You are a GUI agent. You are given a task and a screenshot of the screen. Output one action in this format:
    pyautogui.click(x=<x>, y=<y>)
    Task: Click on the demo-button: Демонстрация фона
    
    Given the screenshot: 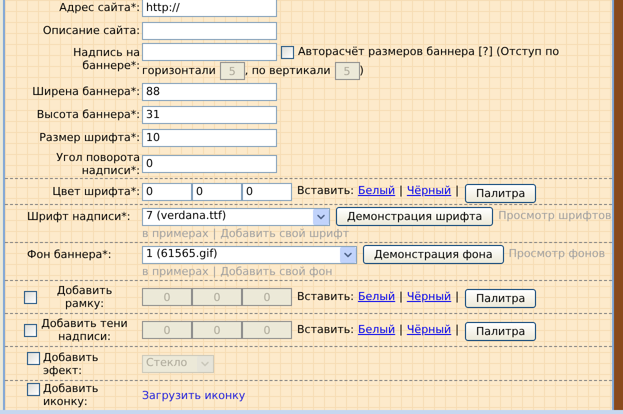 What is the action you would take?
    pyautogui.click(x=433, y=254)
    